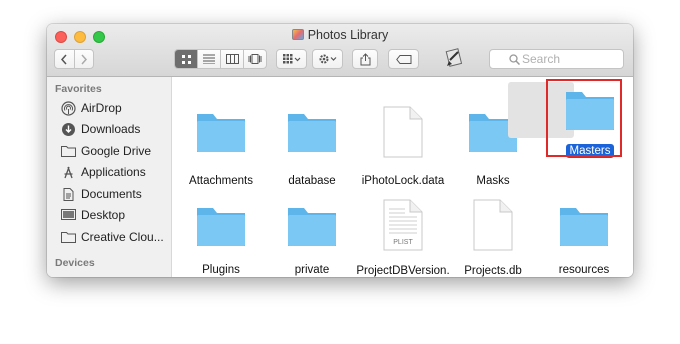 The width and height of the screenshot is (680, 344). Describe the element at coordinates (116, 215) in the screenshot. I see `sidebar-item-desktop: Desktop` at that location.